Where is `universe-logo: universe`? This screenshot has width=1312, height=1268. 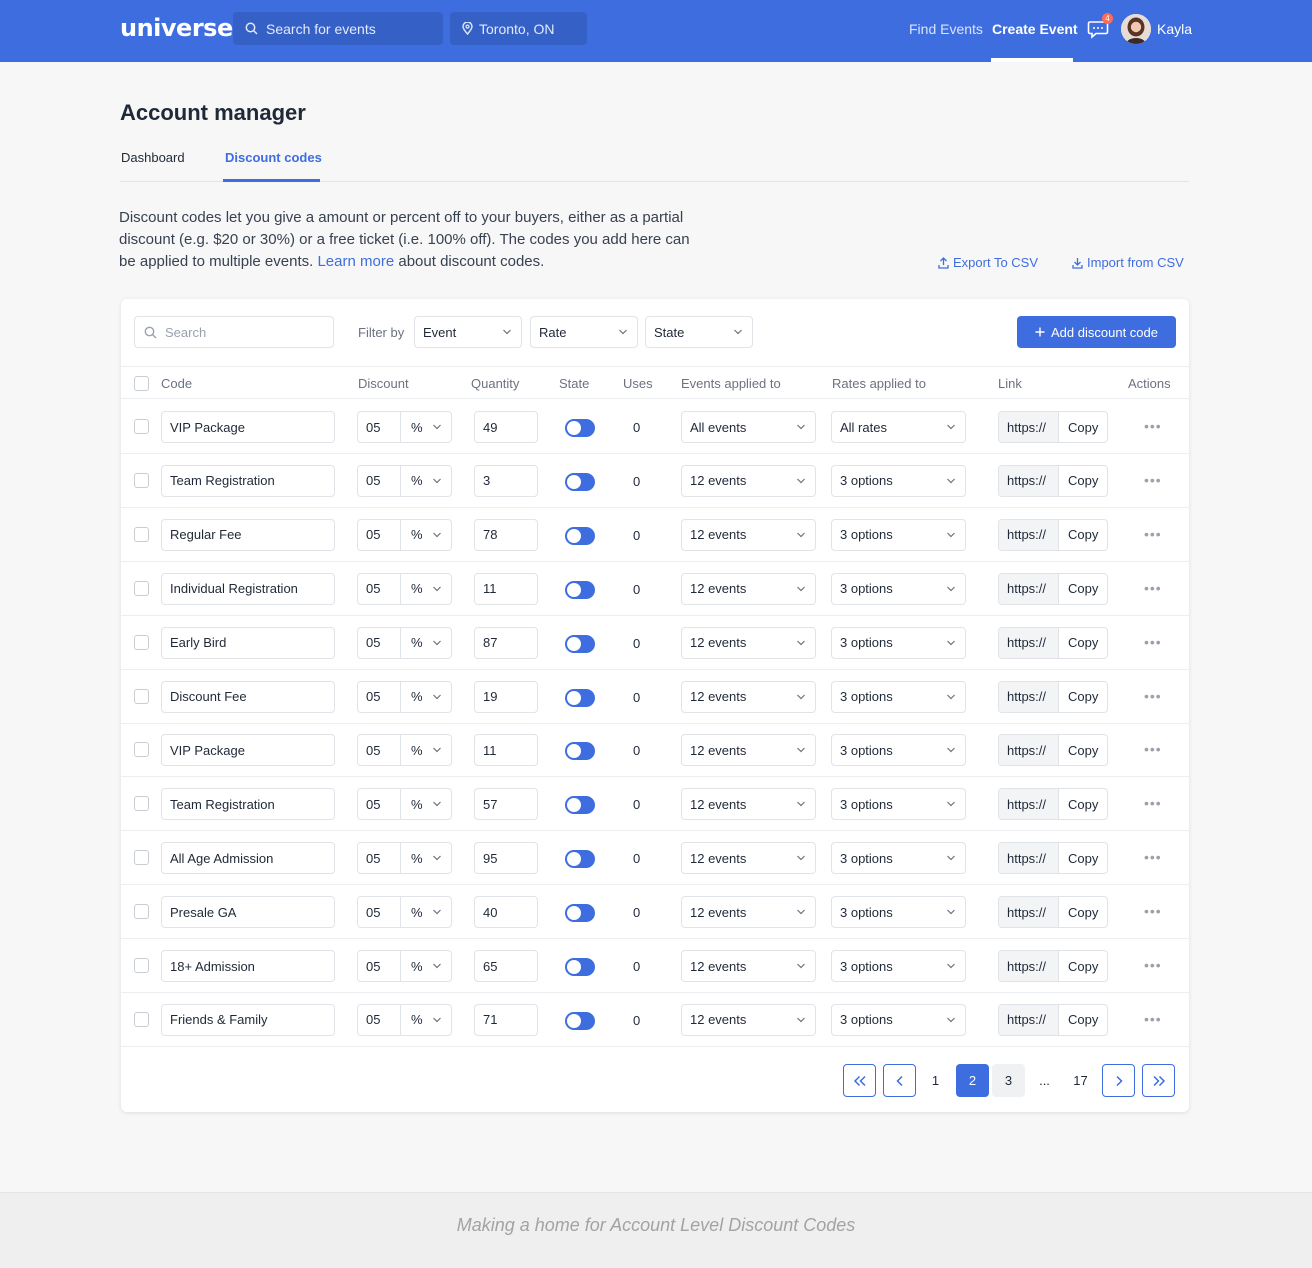 universe-logo: universe is located at coordinates (176, 28).